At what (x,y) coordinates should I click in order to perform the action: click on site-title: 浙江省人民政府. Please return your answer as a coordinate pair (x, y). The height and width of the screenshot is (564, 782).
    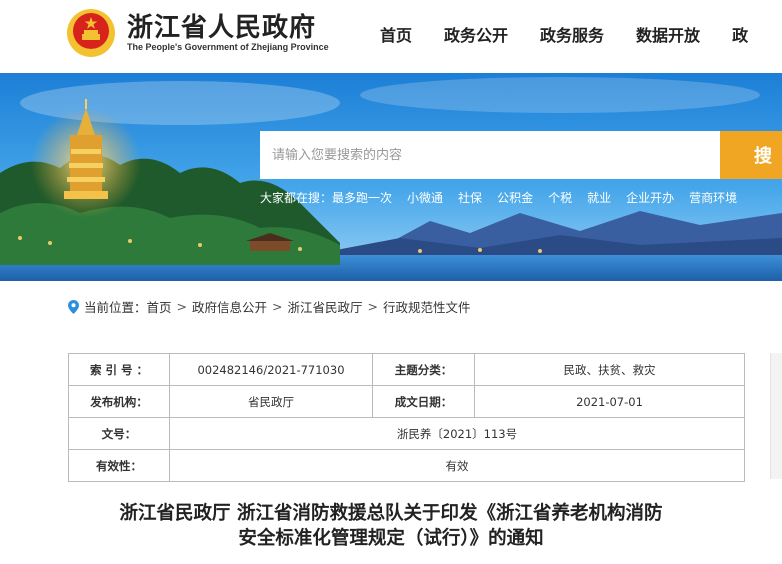
    Looking at the image, I should click on (221, 25).